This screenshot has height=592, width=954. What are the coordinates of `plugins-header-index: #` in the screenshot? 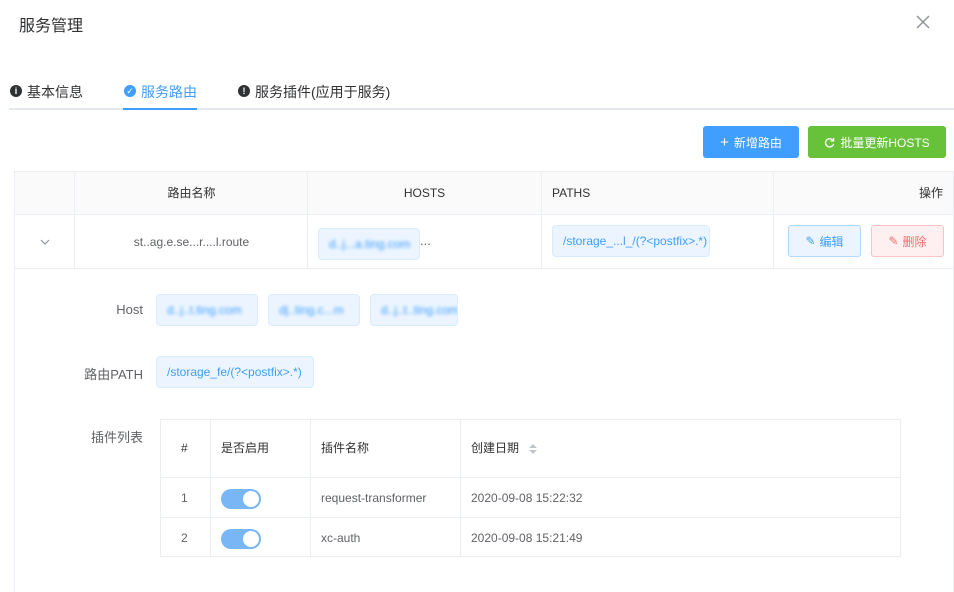 It's located at (184, 448).